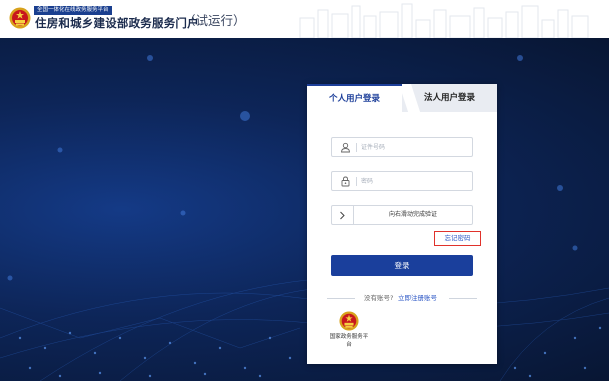  I want to click on gov-platform-label: 国家政务服务平台, so click(349, 341).